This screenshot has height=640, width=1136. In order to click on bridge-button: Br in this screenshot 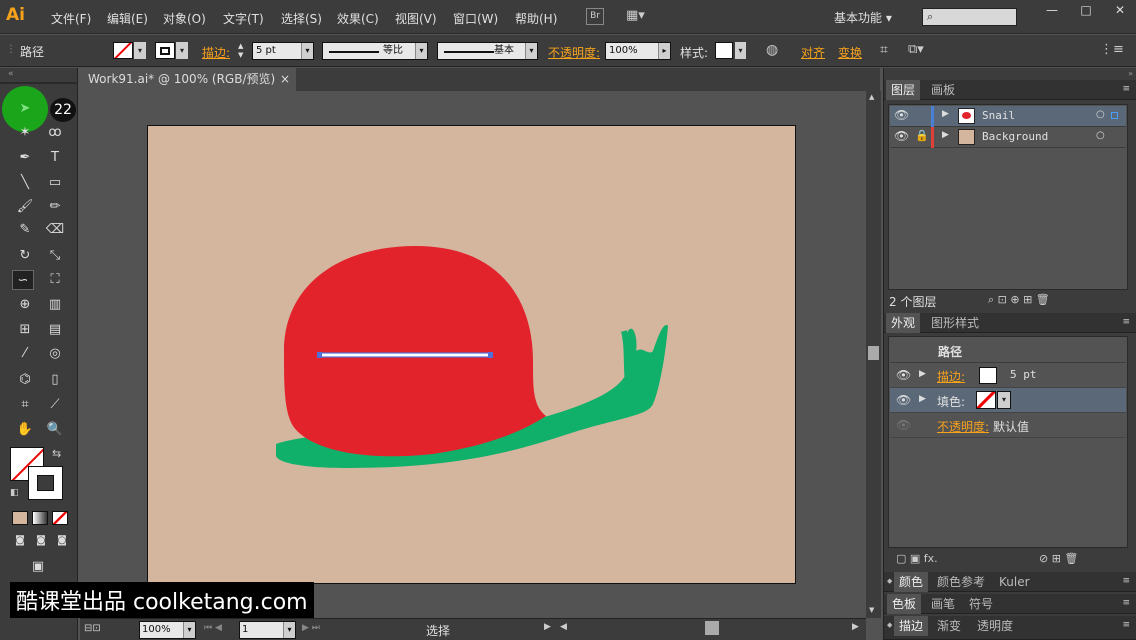, I will do `click(595, 16)`.